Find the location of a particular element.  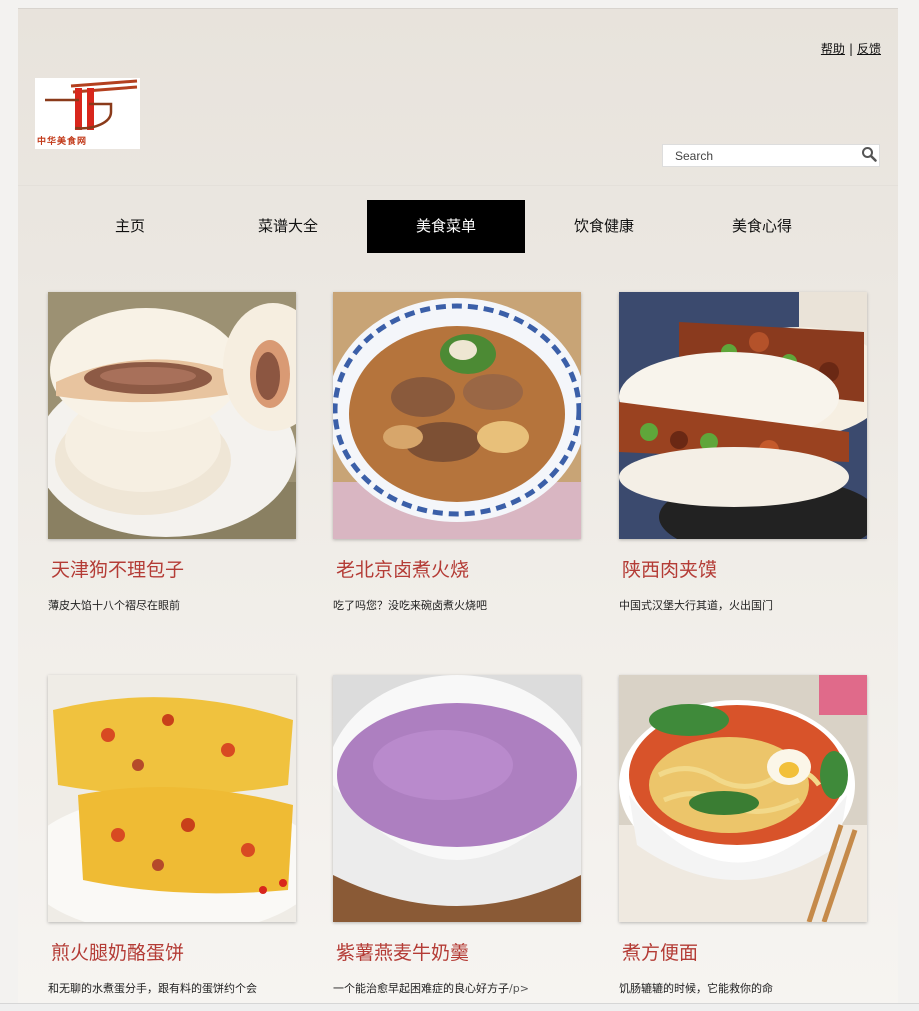

card-description: 中国式汉堡大行其道，火出国门 is located at coordinates (696, 605).